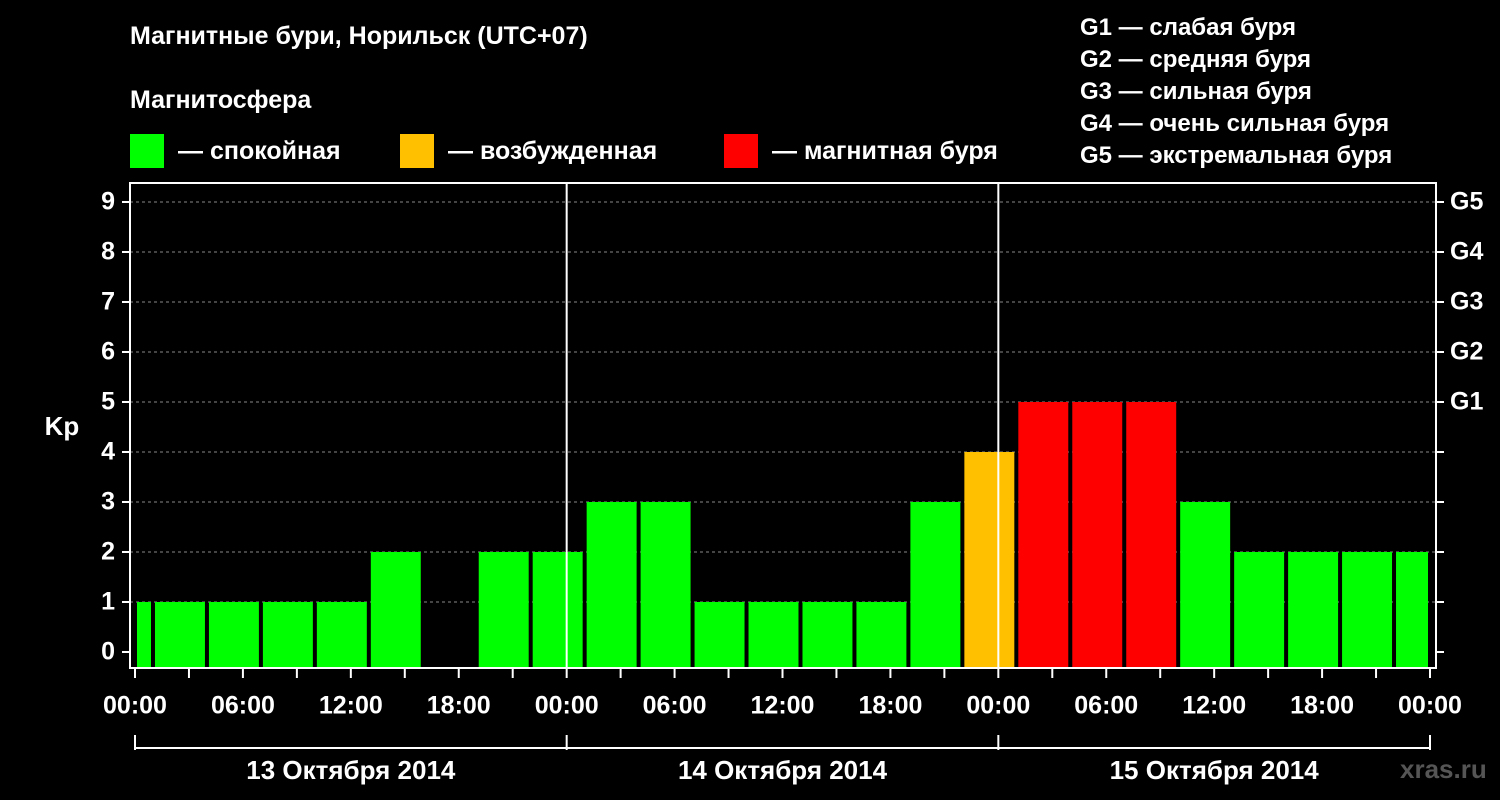  Describe the element at coordinates (1466, 402) in the screenshot. I see `storm-level-tick-label: G1` at that location.